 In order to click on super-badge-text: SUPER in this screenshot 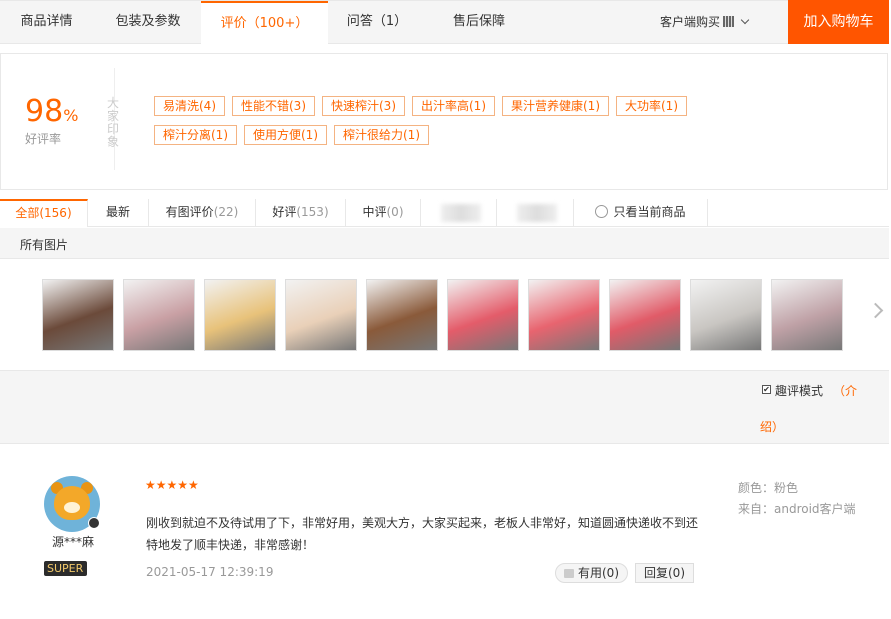, I will do `click(65, 568)`.